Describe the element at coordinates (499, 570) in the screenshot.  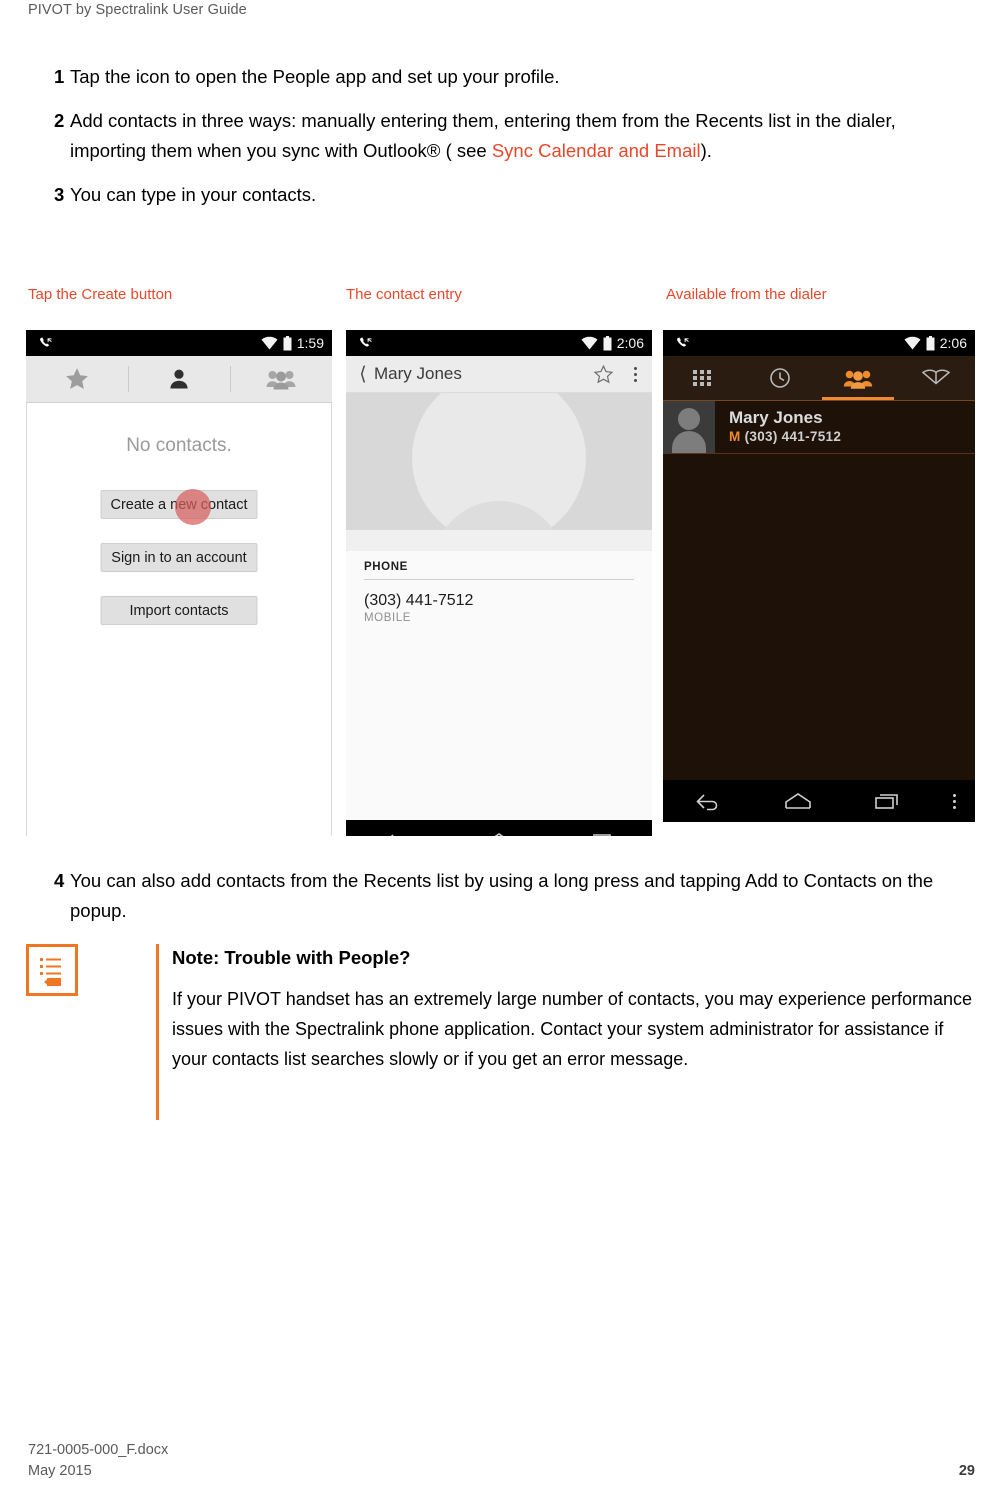
I see `section-label-phone: PHONE` at that location.